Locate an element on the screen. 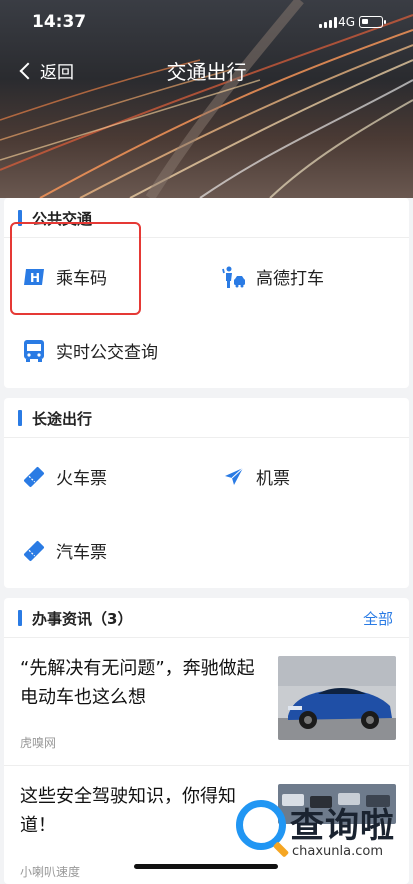 The width and height of the screenshot is (413, 884). view-all-link: 全部 is located at coordinates (378, 618).